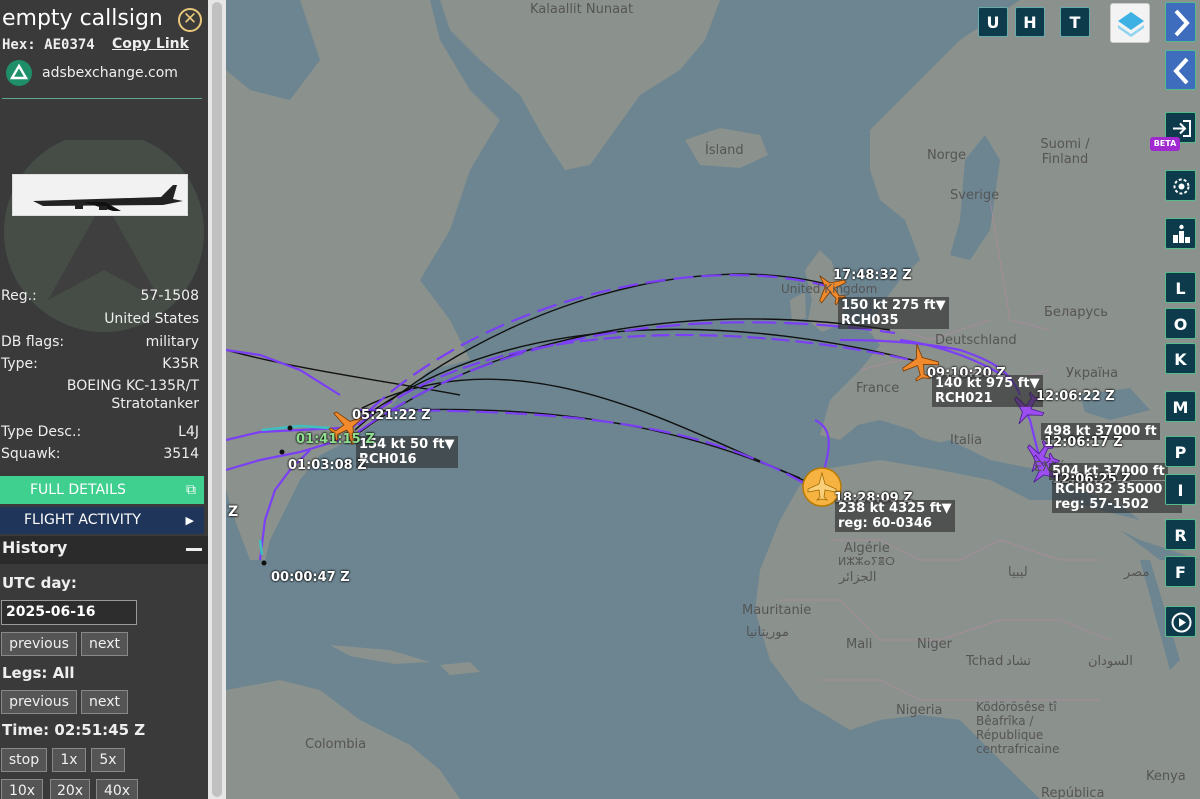 The width and height of the screenshot is (1200, 799). What do you see at coordinates (1030, 22) in the screenshot?
I see `toggle-h-button: H` at bounding box center [1030, 22].